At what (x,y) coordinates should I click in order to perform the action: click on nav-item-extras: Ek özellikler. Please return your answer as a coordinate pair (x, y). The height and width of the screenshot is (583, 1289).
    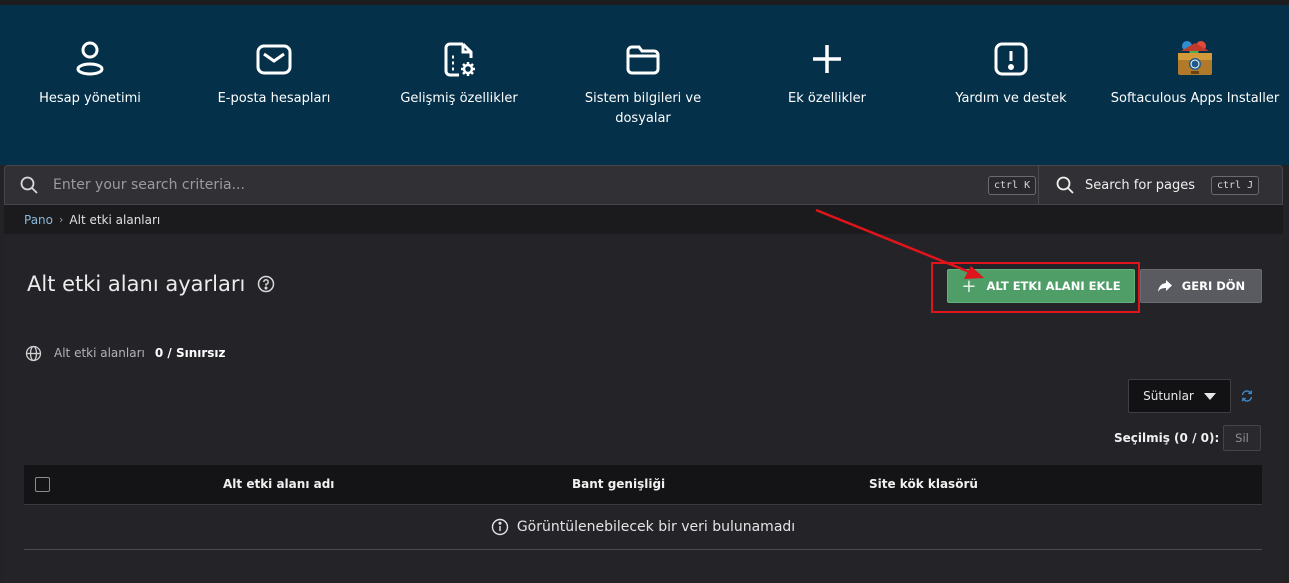
    Looking at the image, I should click on (827, 74).